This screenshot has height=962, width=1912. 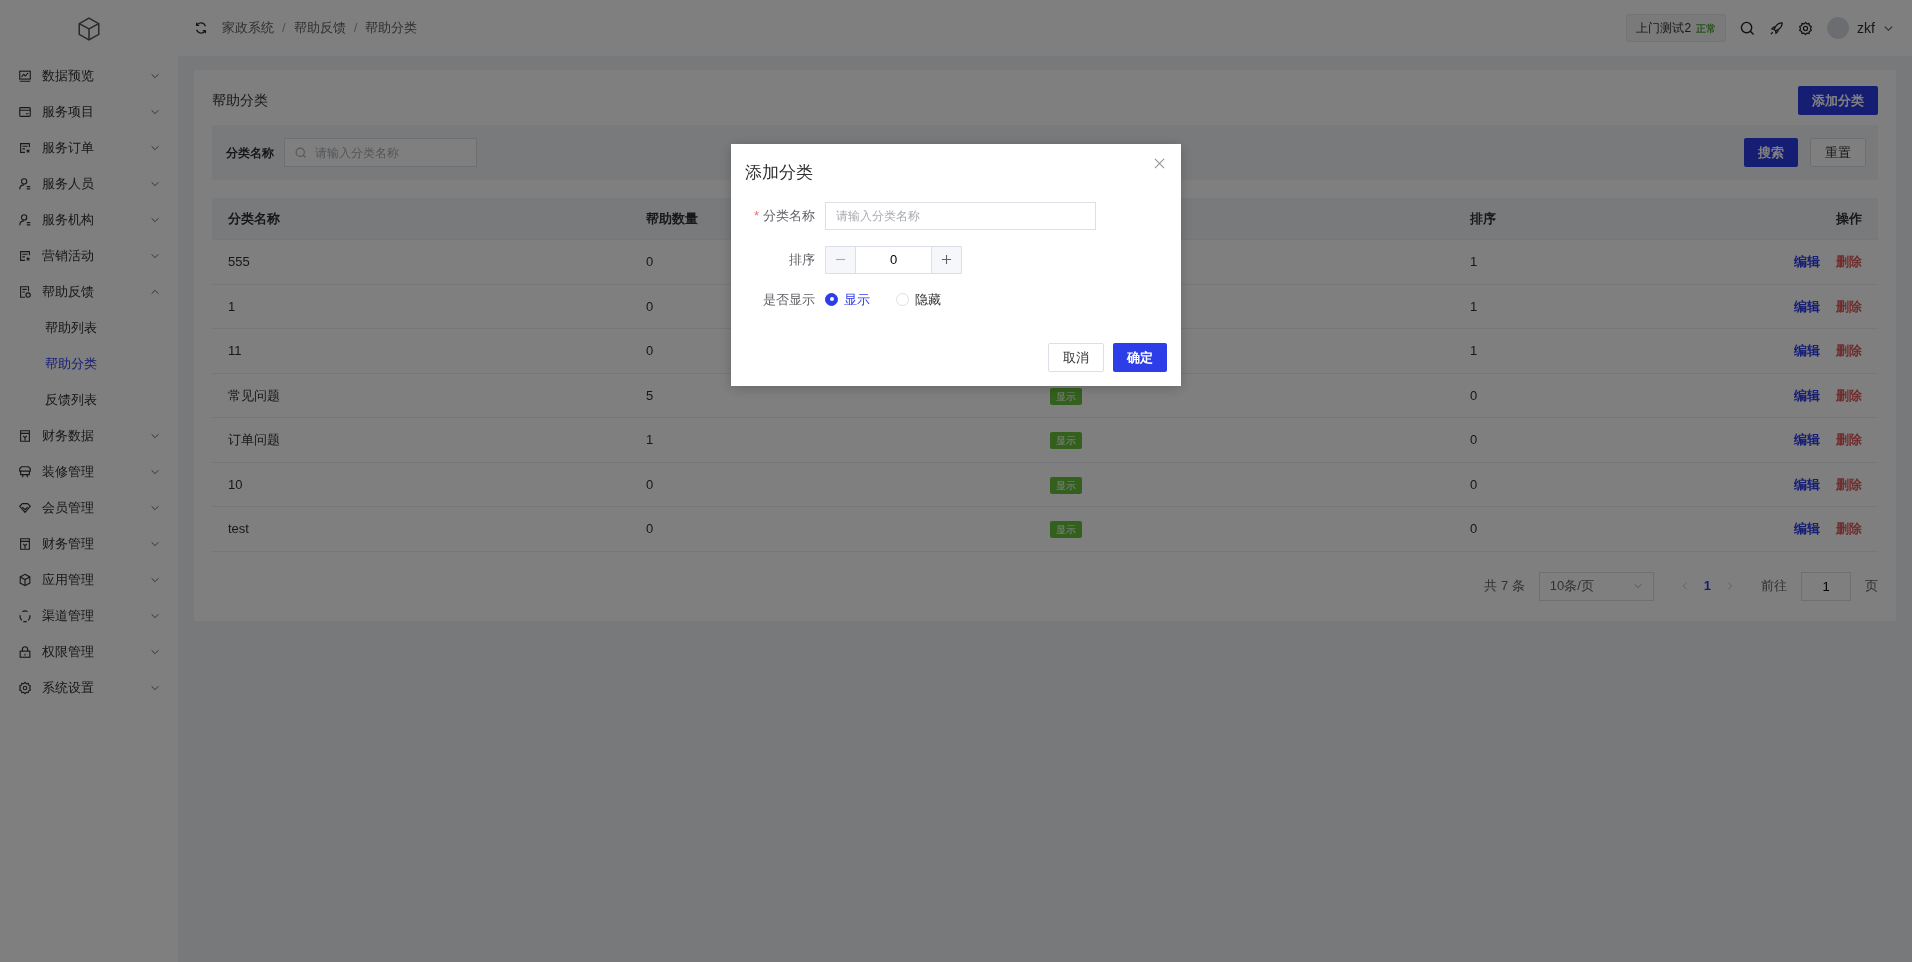 What do you see at coordinates (89, 580) in the screenshot?
I see `sidebar-item: 应用管理` at bounding box center [89, 580].